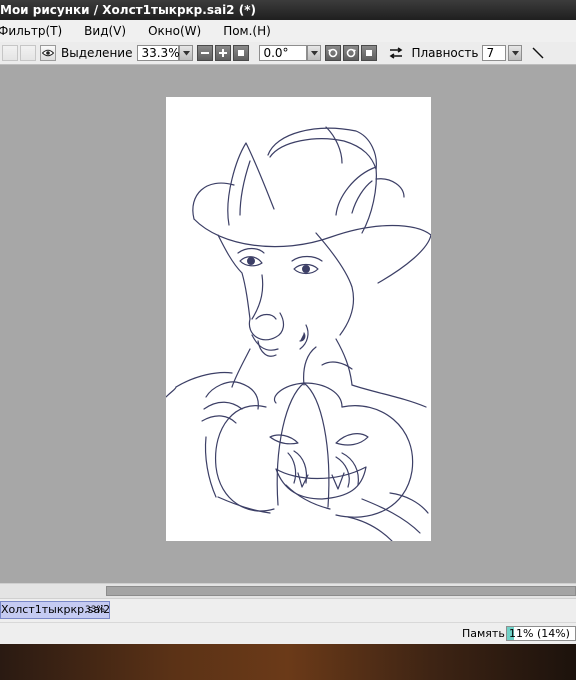 The width and height of the screenshot is (576, 680). I want to click on memory-meter: 11% (14%), so click(541, 633).